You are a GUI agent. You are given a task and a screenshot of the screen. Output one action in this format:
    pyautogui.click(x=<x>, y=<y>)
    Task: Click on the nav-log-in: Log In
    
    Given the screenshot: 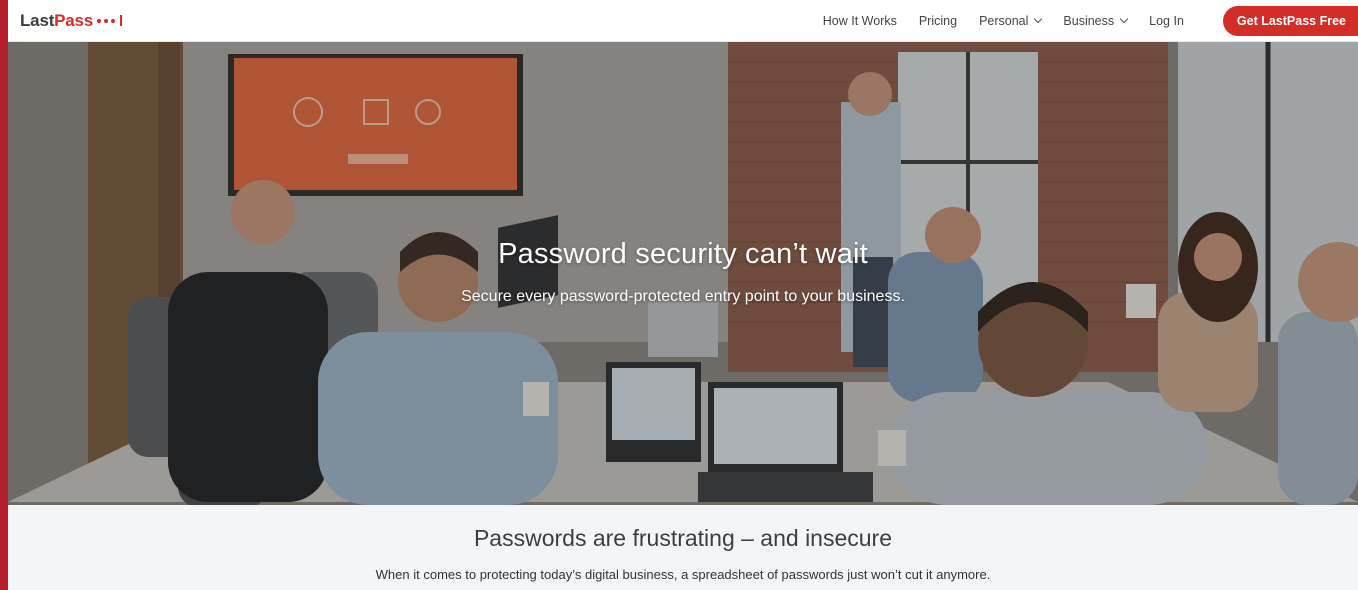 What is the action you would take?
    pyautogui.click(x=1166, y=21)
    